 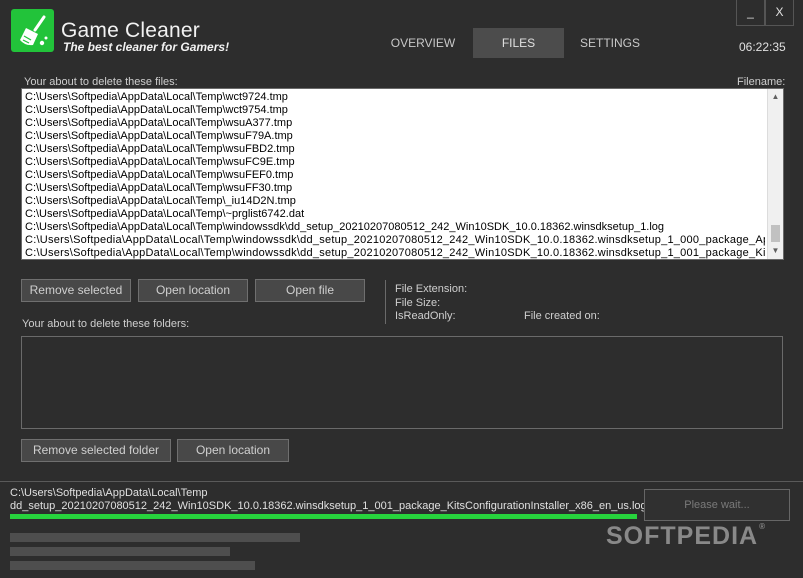 I want to click on files-heading: Your about to delete these files:, so click(x=101, y=82).